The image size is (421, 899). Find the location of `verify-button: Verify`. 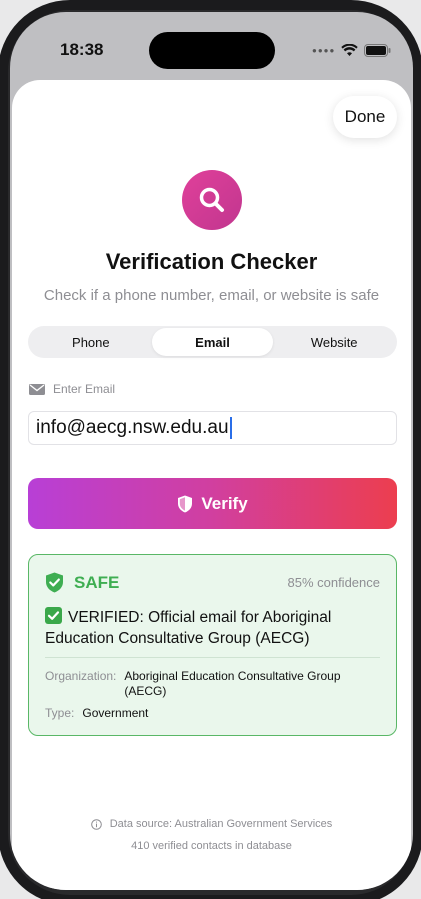

verify-button: Verify is located at coordinates (212, 503).